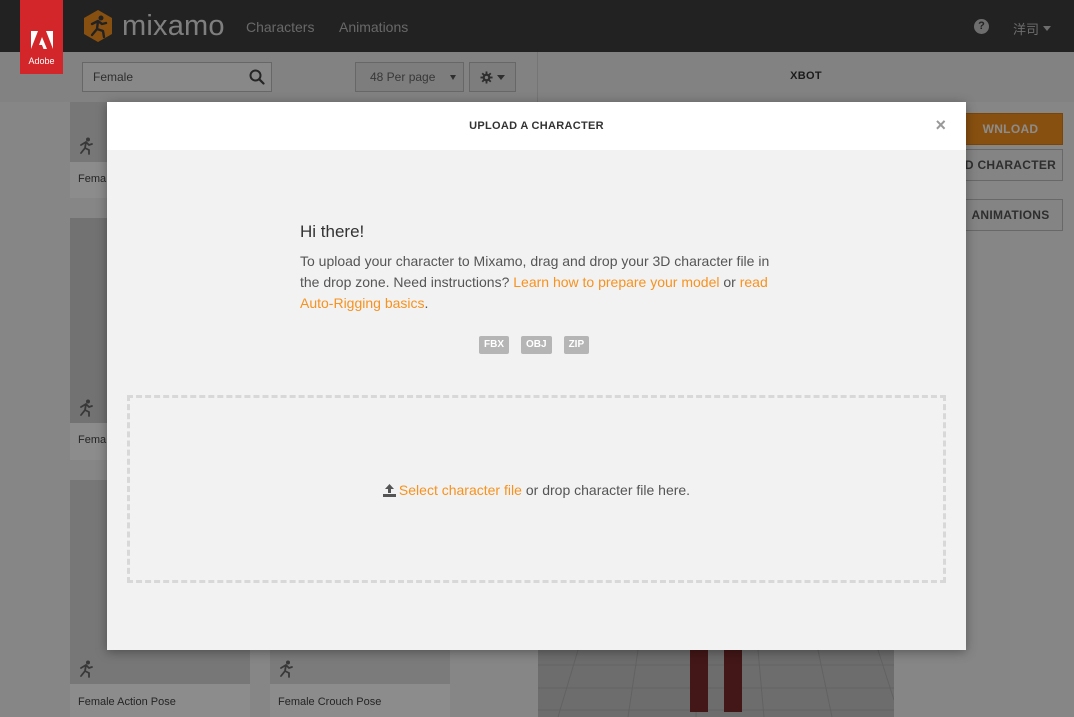  I want to click on format-badge-zip: ZIP, so click(576, 345).